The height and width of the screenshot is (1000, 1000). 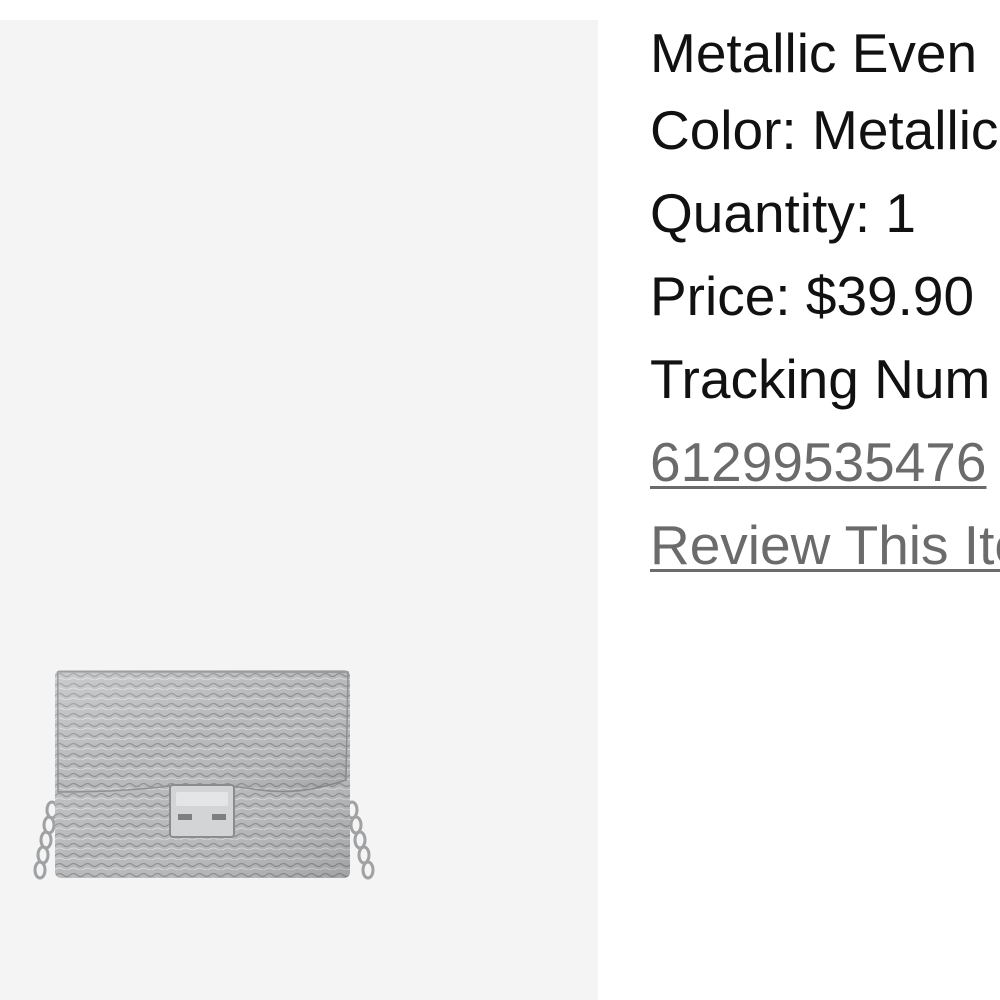 I want to click on color-label: Color:, so click(x=723, y=130).